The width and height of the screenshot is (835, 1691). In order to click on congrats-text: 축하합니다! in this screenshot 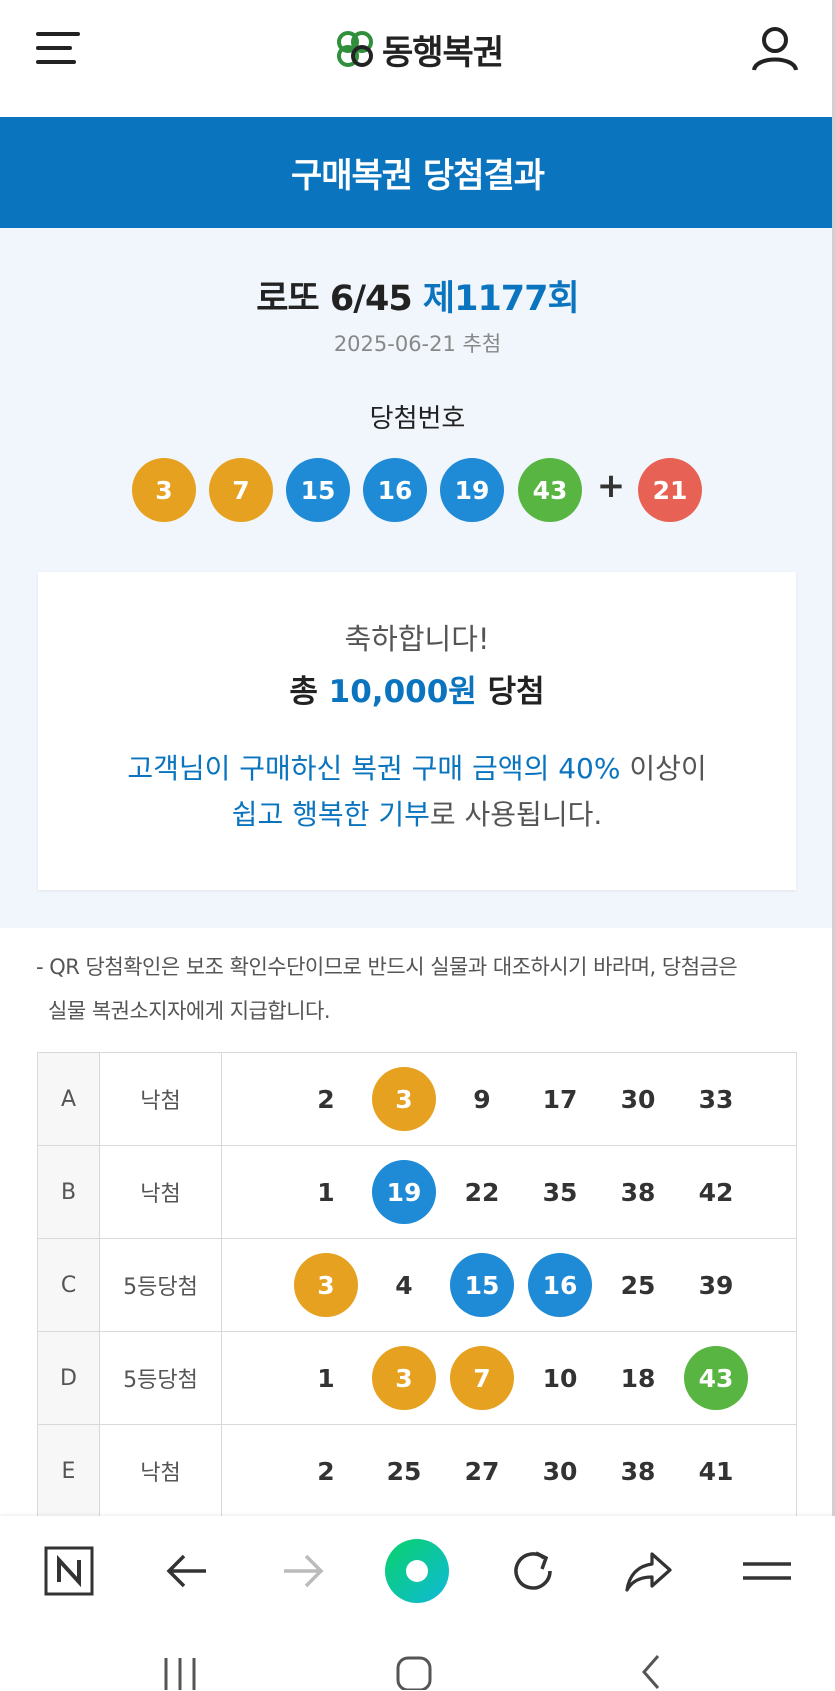, I will do `click(417, 639)`.